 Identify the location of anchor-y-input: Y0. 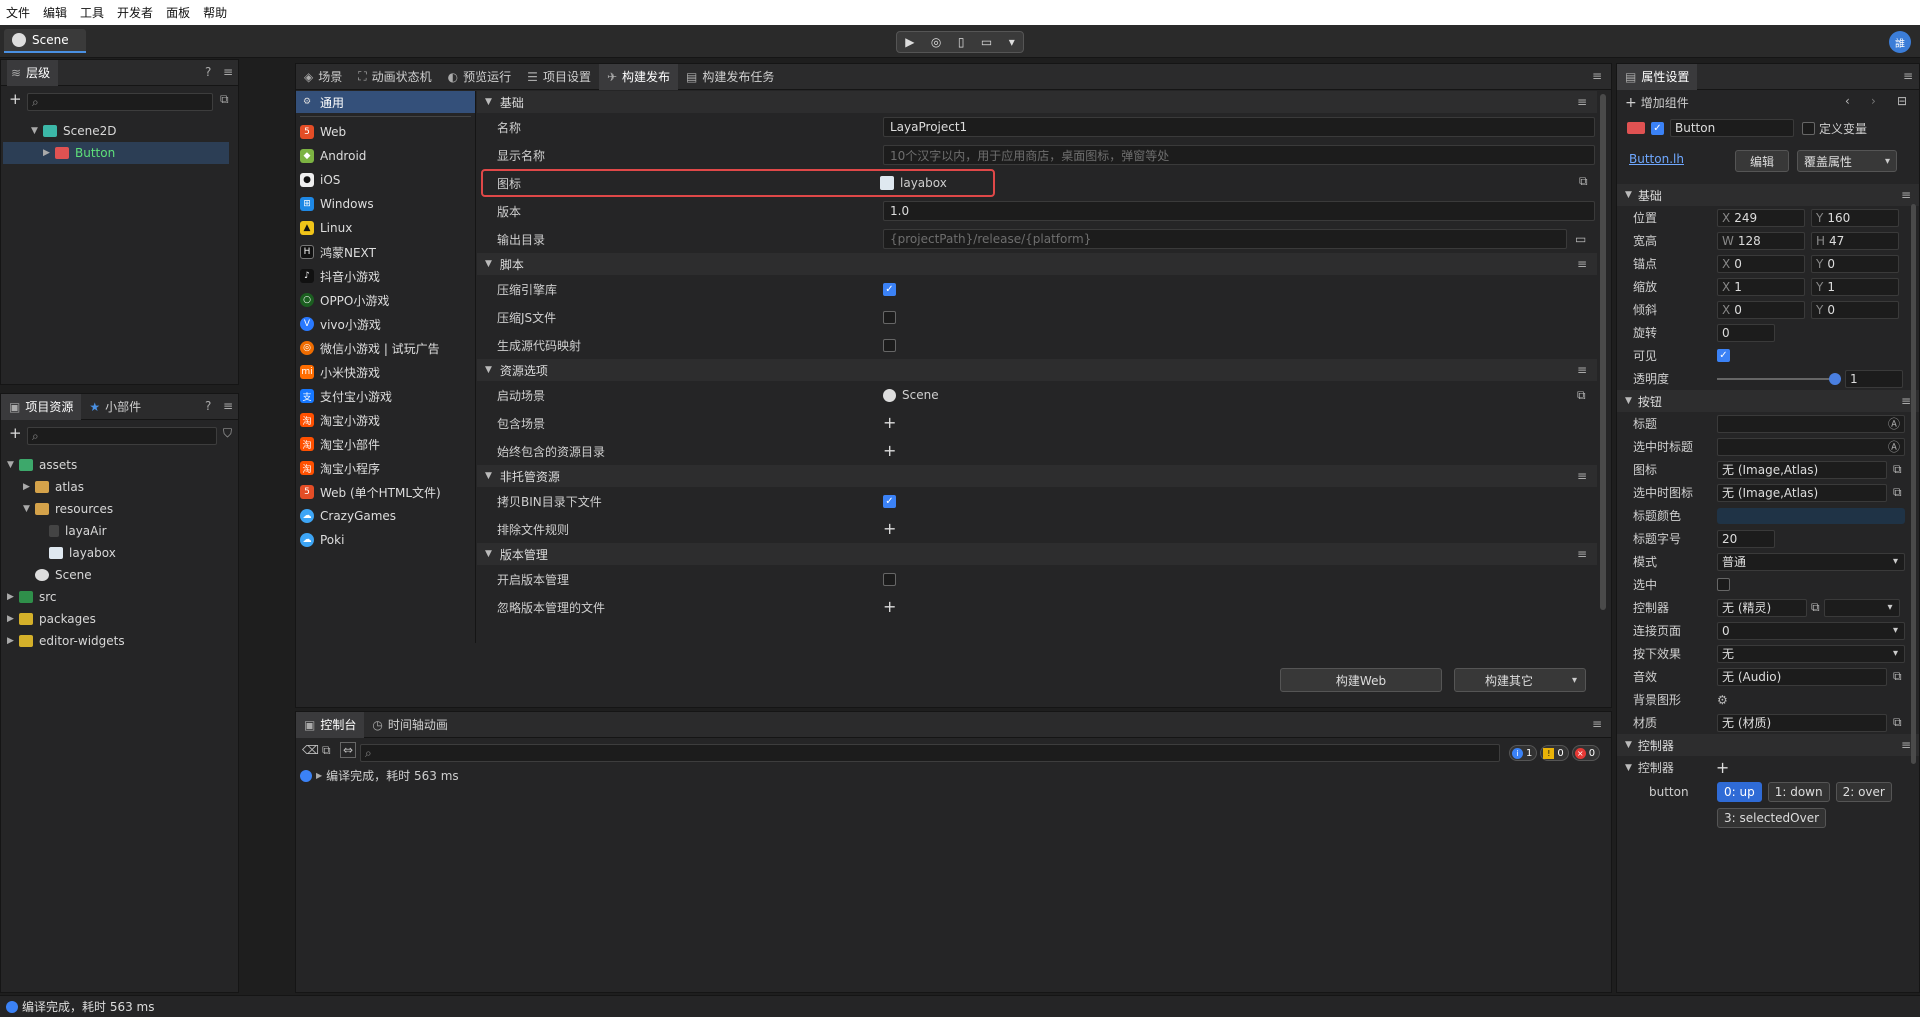
(1855, 263).